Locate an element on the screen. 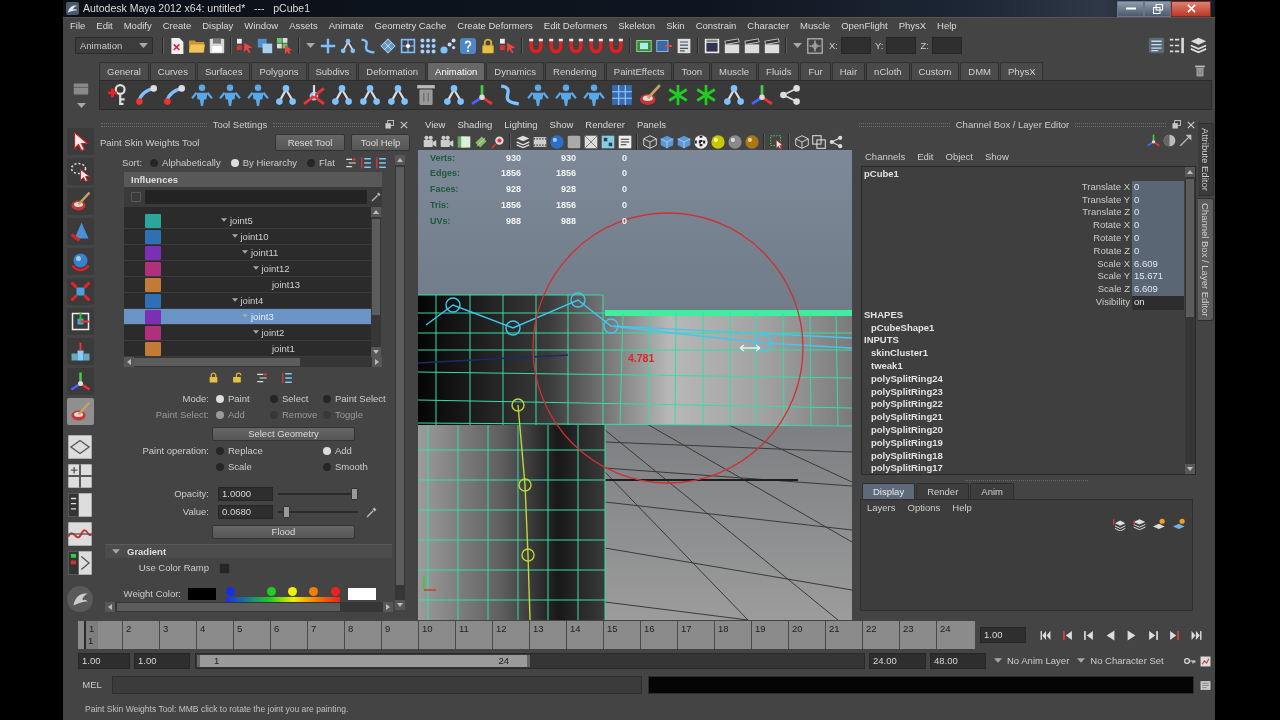 The width and height of the screenshot is (1280, 720). menu-item: Lighting is located at coordinates (521, 125).